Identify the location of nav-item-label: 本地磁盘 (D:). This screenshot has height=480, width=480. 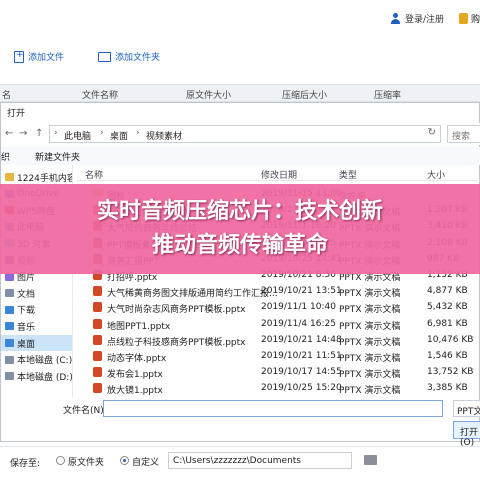
(45, 377).